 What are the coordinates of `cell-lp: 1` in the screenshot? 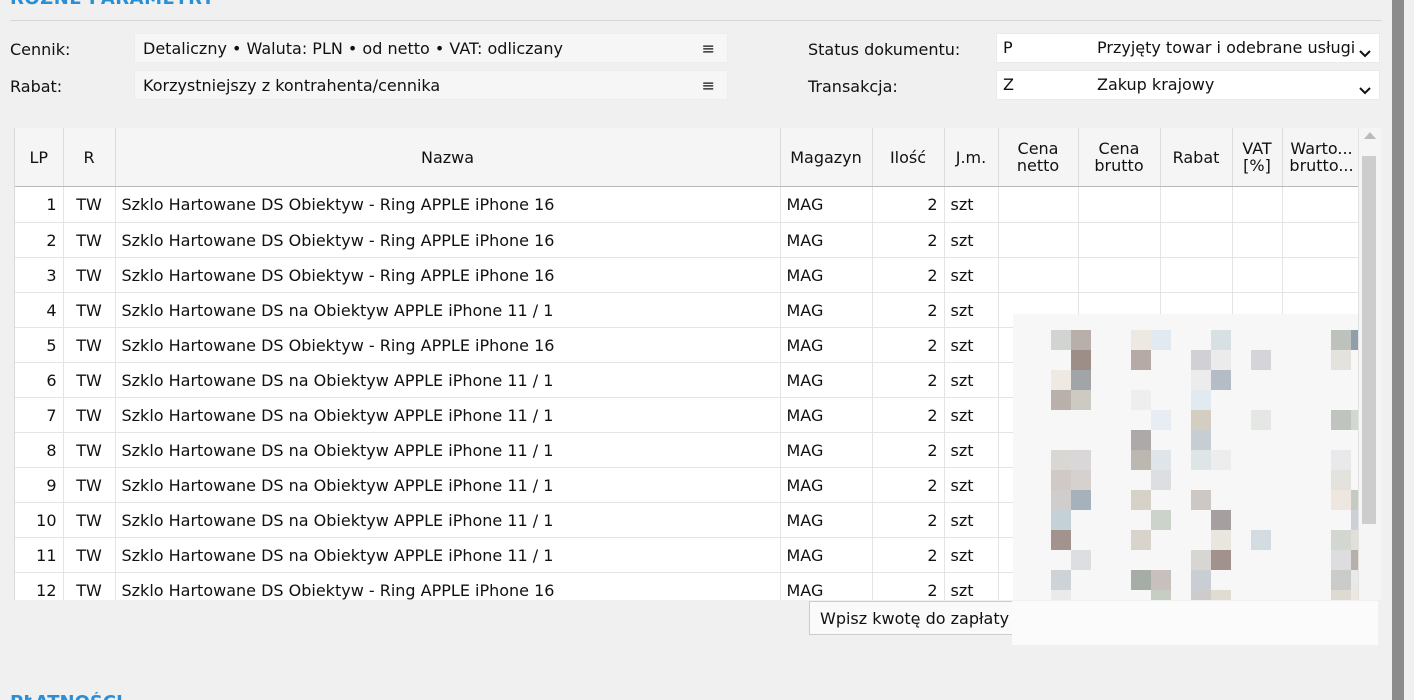 It's located at (39, 204).